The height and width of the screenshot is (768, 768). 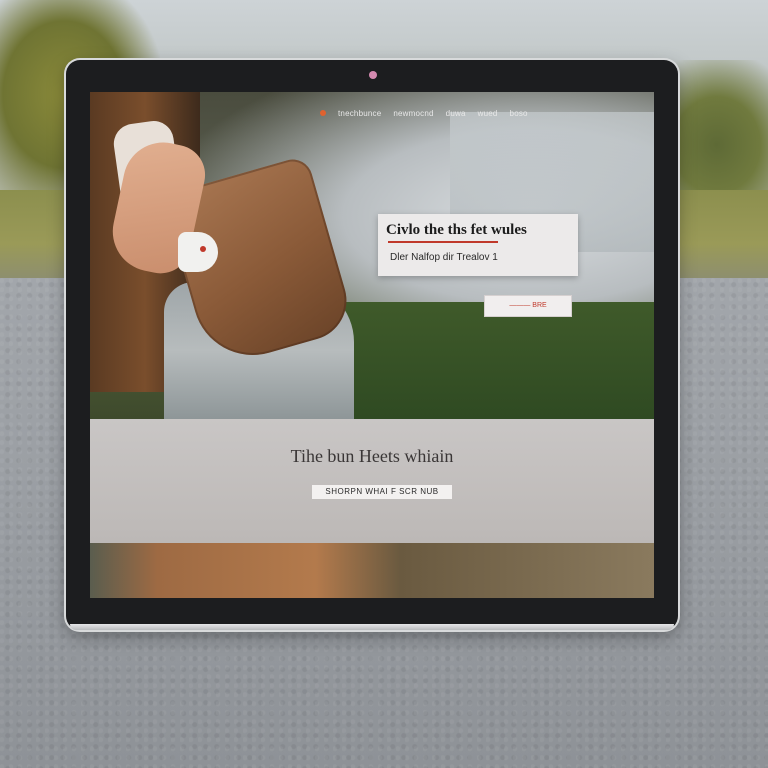 What do you see at coordinates (198, 252) in the screenshot?
I see `pouch-tab` at bounding box center [198, 252].